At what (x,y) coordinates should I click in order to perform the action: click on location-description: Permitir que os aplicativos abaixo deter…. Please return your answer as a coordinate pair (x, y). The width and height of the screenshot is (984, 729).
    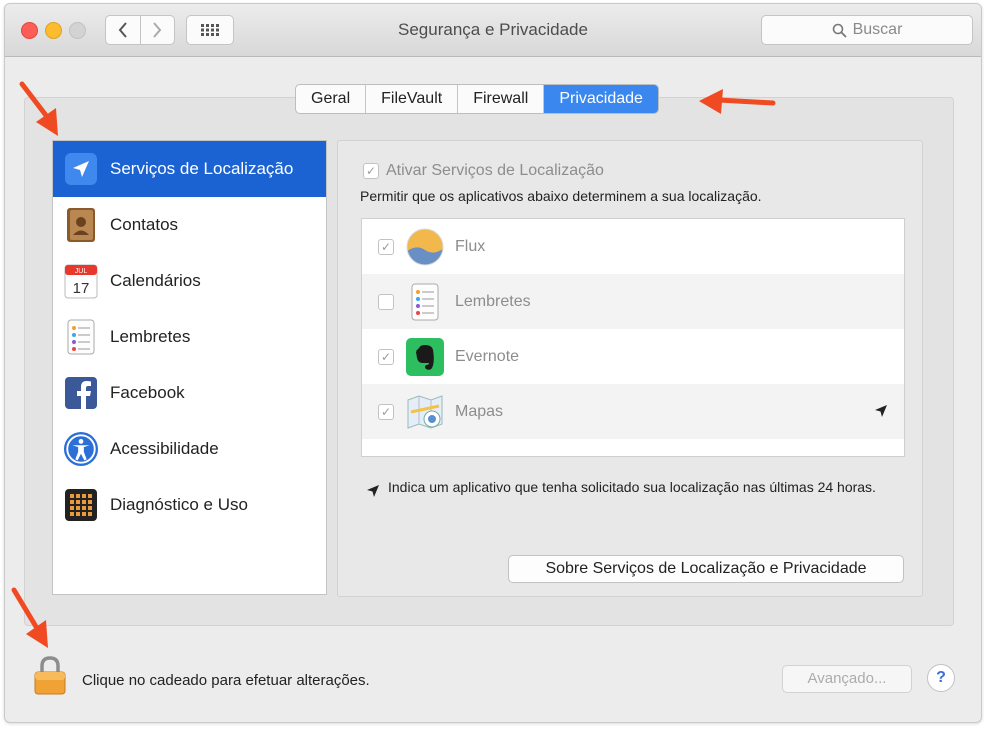
    Looking at the image, I should click on (561, 196).